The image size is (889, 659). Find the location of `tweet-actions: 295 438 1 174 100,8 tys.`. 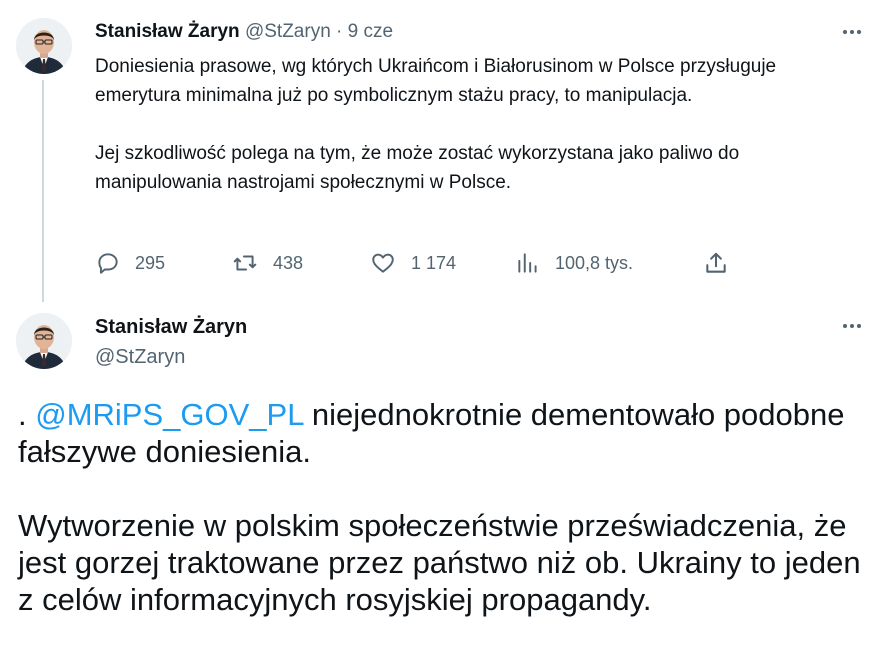

tweet-actions: 295 438 1 174 100,8 tys. is located at coordinates (425, 263).